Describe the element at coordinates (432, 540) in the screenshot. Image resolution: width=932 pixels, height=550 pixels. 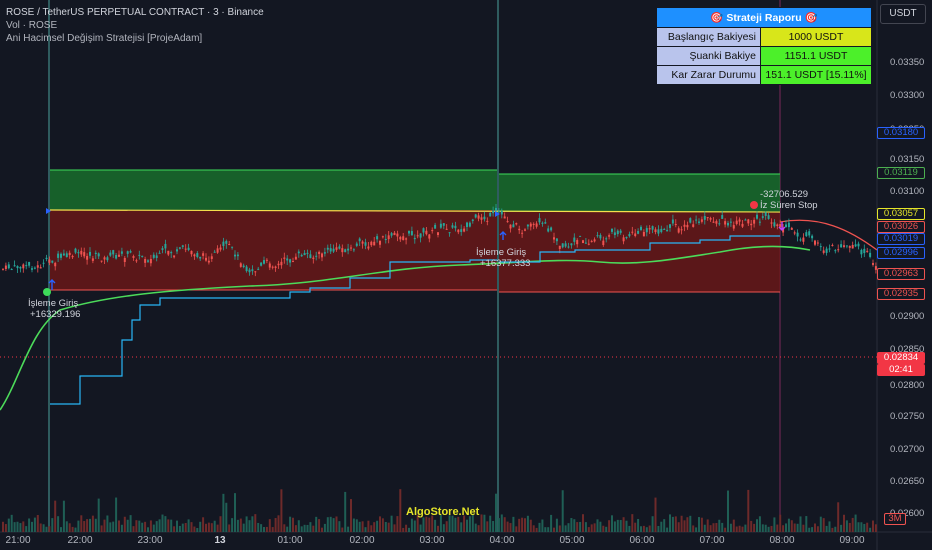
I see `time-label: 03:00` at that location.